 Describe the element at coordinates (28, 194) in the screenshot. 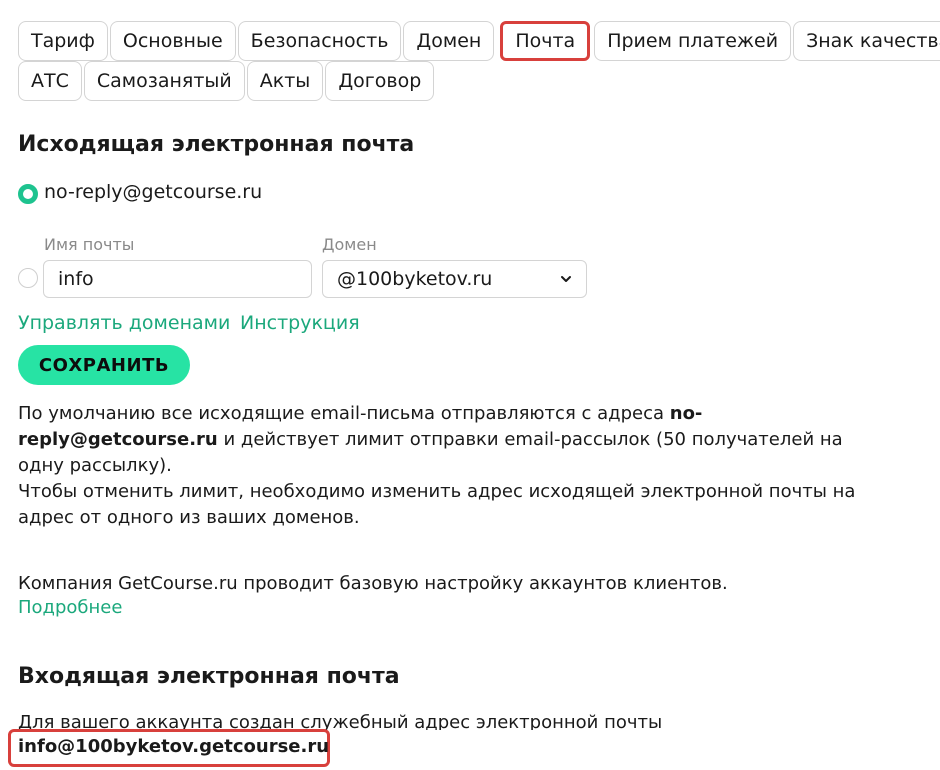

I see `radio-default-address` at that location.